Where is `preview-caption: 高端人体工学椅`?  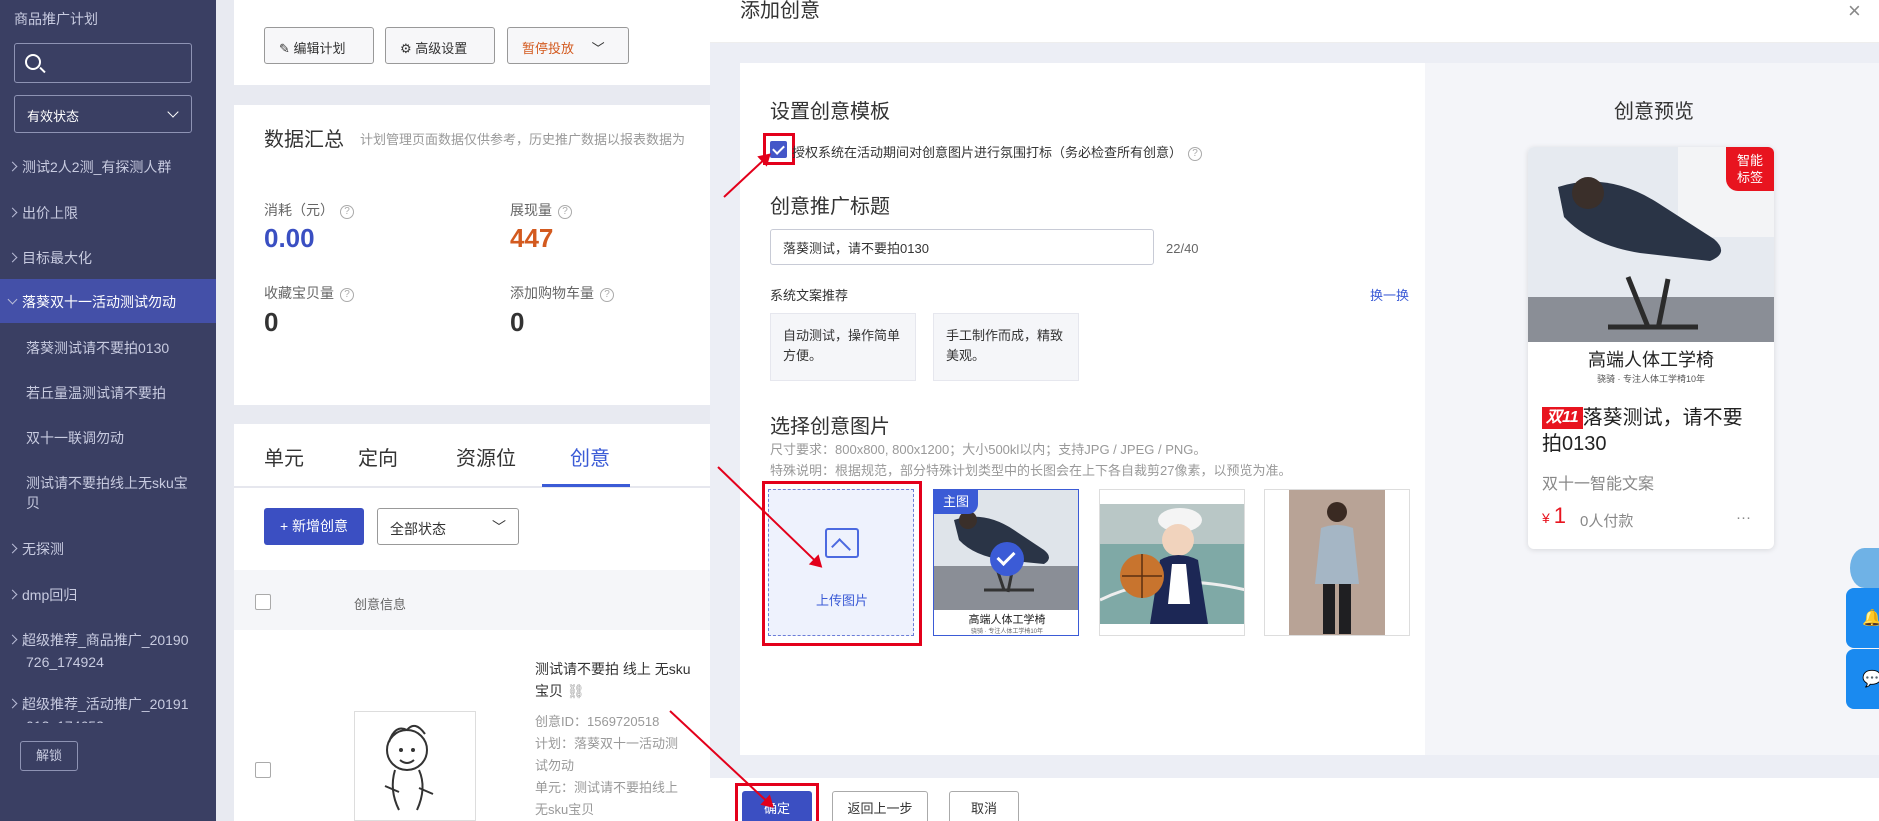 preview-caption: 高端人体工学椅 is located at coordinates (1651, 360).